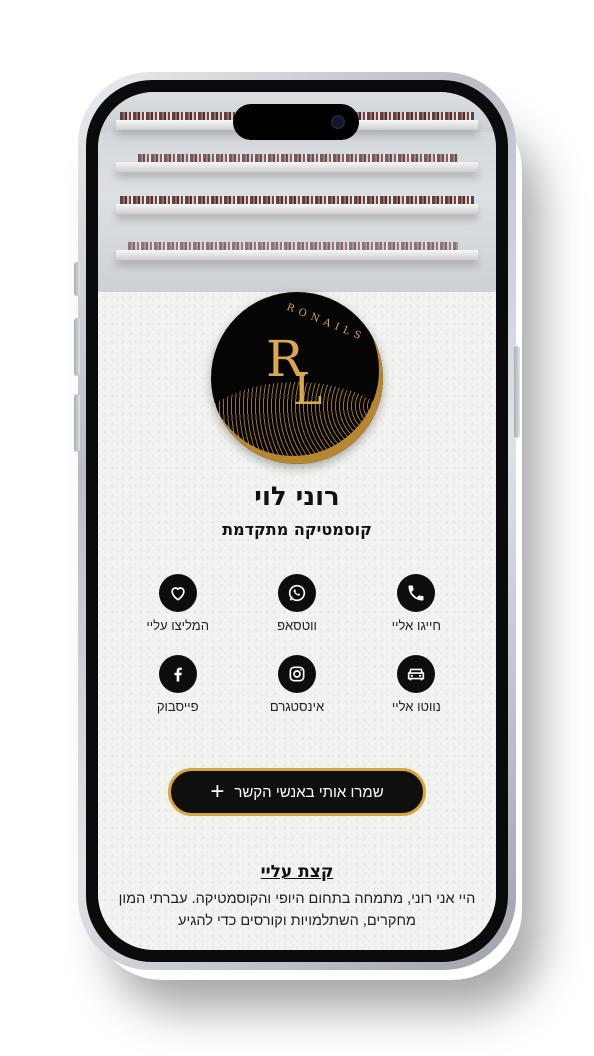 This screenshot has width=594, height=1056. What do you see at coordinates (297, 674) in the screenshot?
I see `instagram-icon` at bounding box center [297, 674].